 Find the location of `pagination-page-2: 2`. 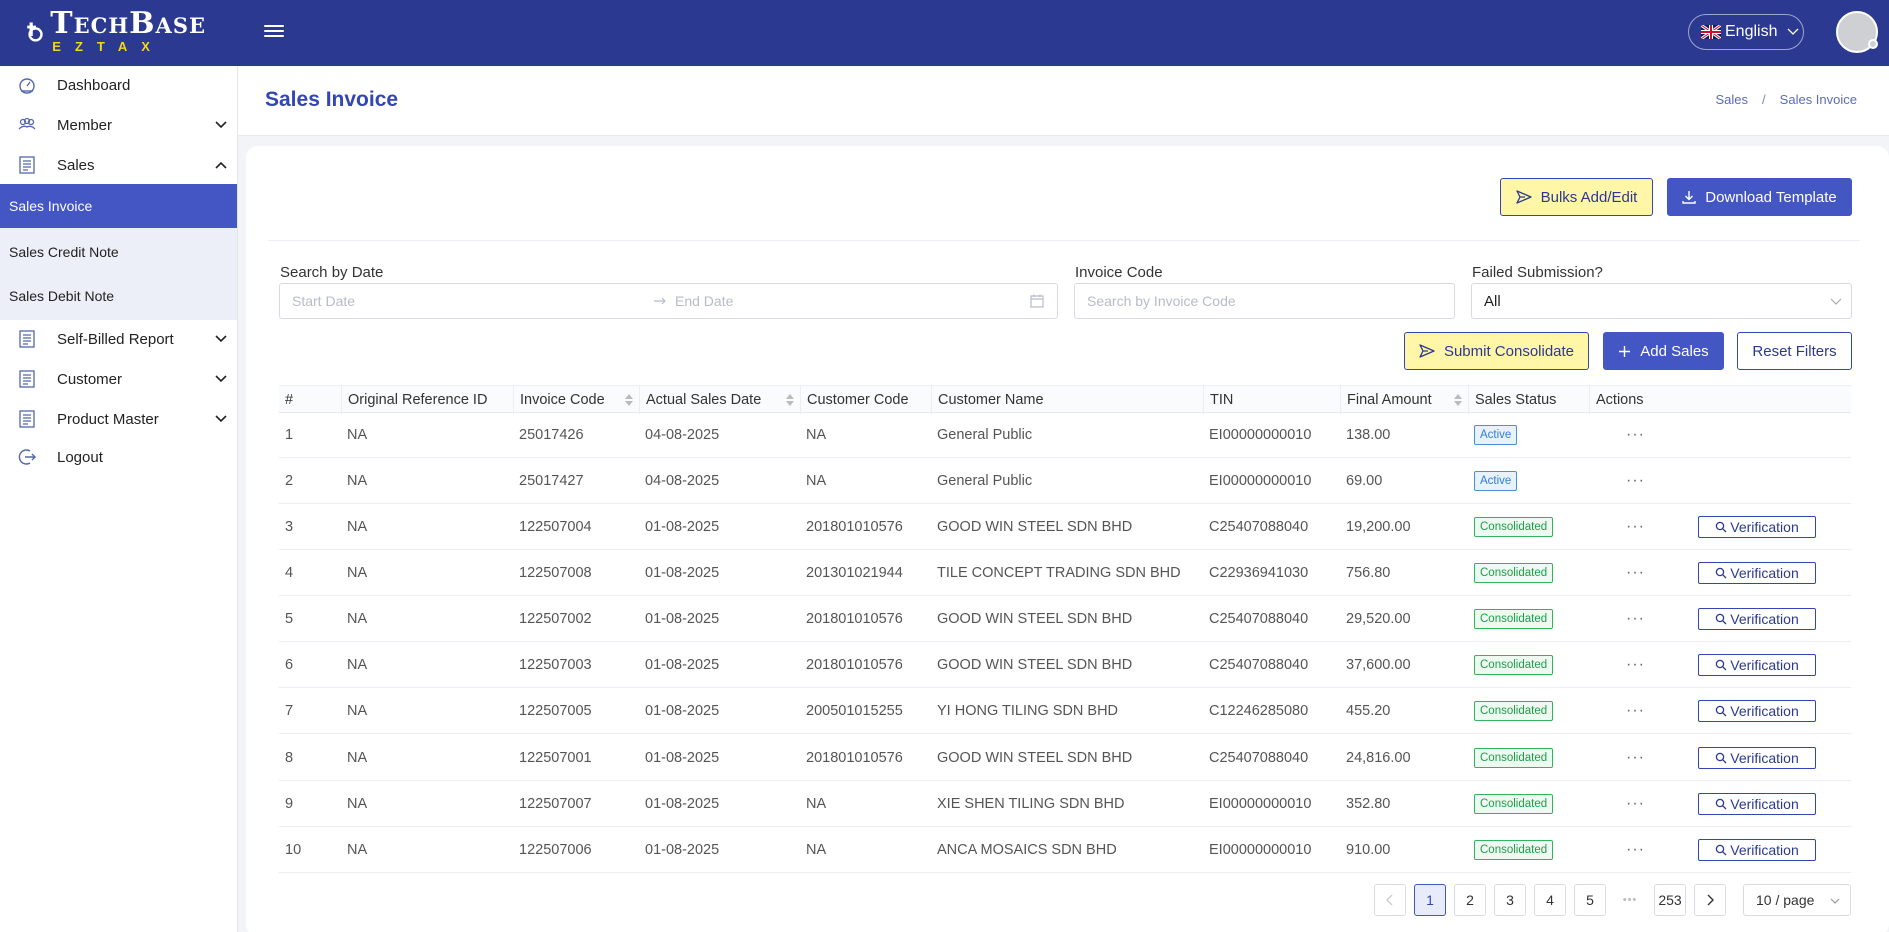

pagination-page-2: 2 is located at coordinates (1470, 900).